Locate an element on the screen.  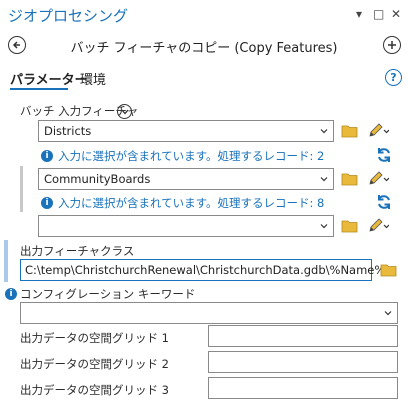
spatial-grid-1-label: 出力データの空間グリッド 1 is located at coordinates (94, 338).